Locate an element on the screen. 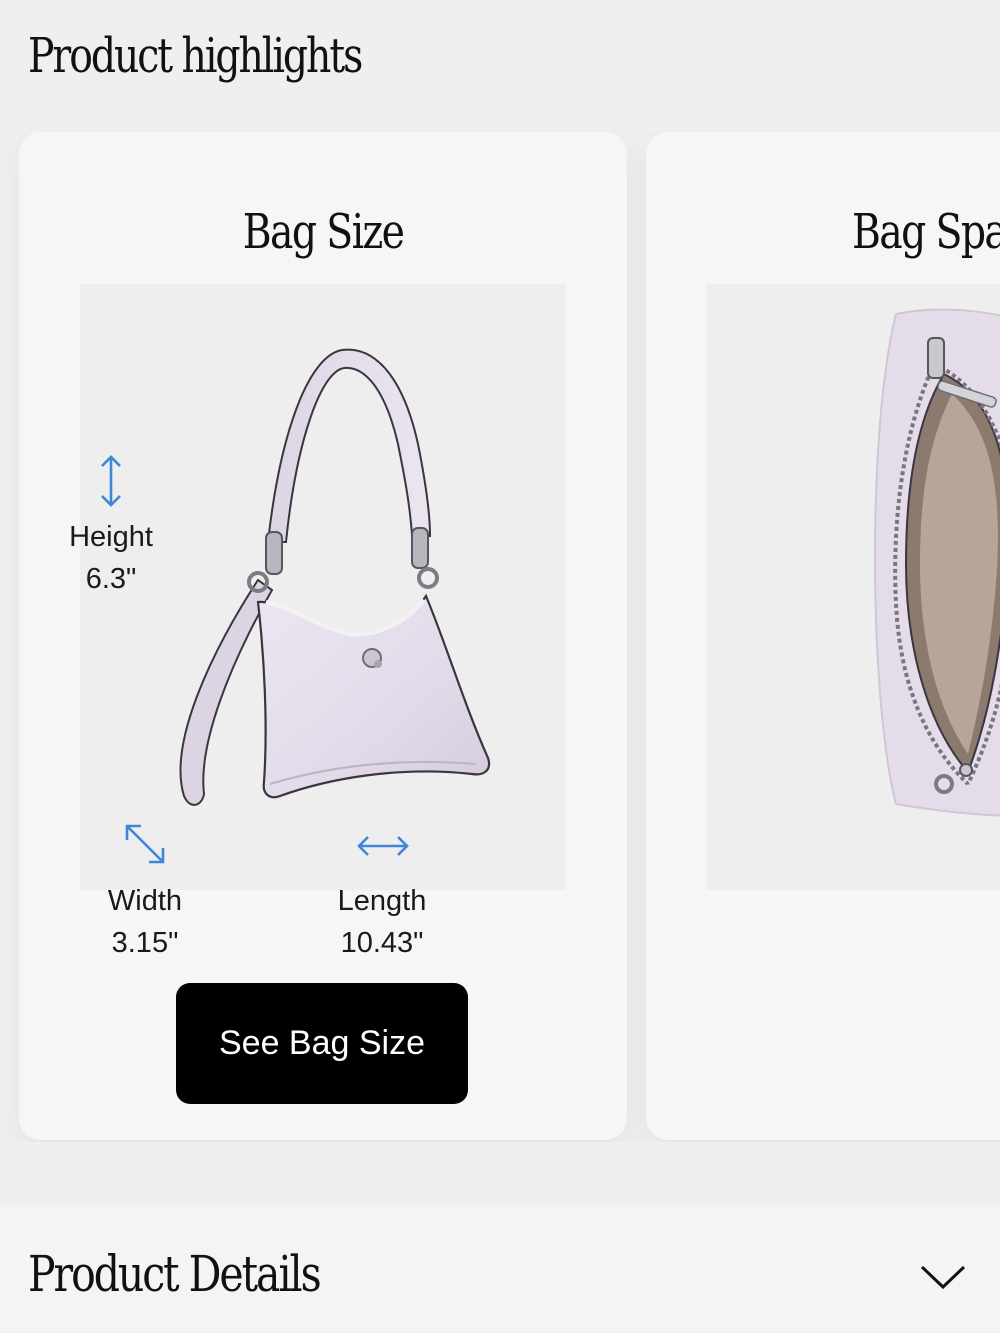  bag-interior-image is located at coordinates (853, 587).